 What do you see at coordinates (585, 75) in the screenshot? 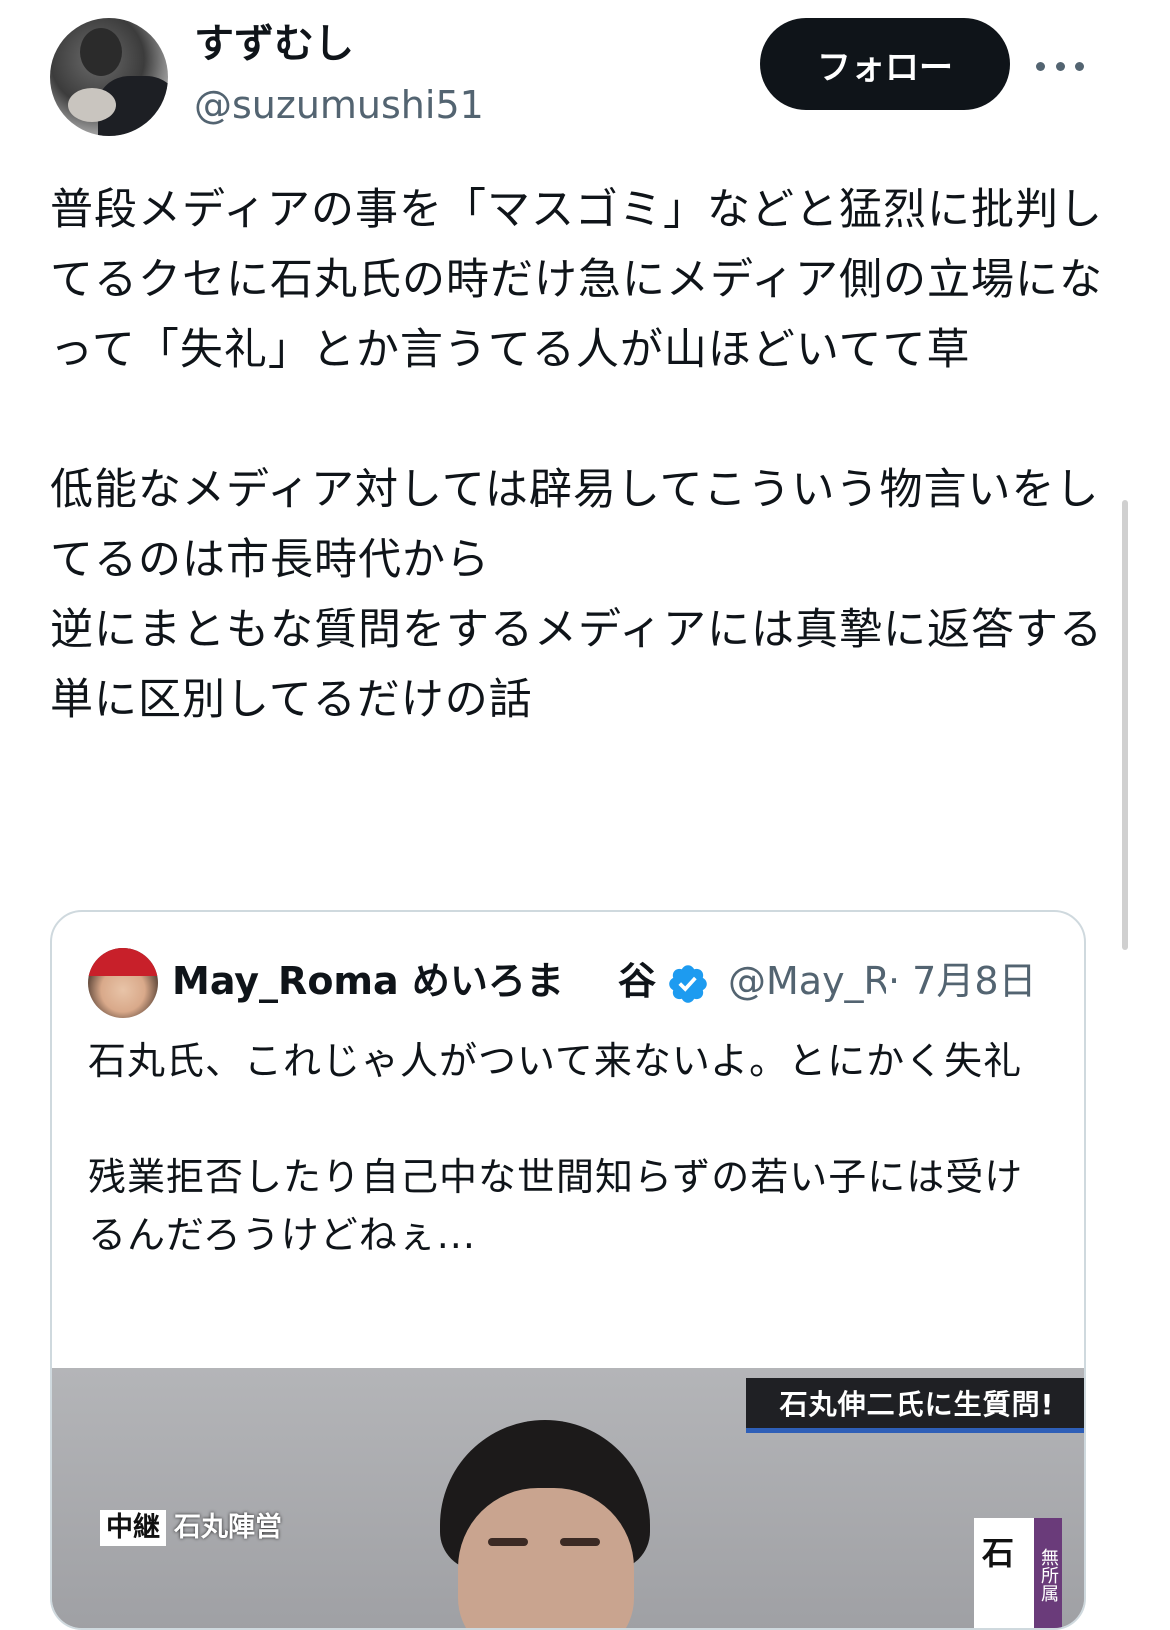
I see `tweet-header: すずむし @suzumushi51 フォロー` at bounding box center [585, 75].